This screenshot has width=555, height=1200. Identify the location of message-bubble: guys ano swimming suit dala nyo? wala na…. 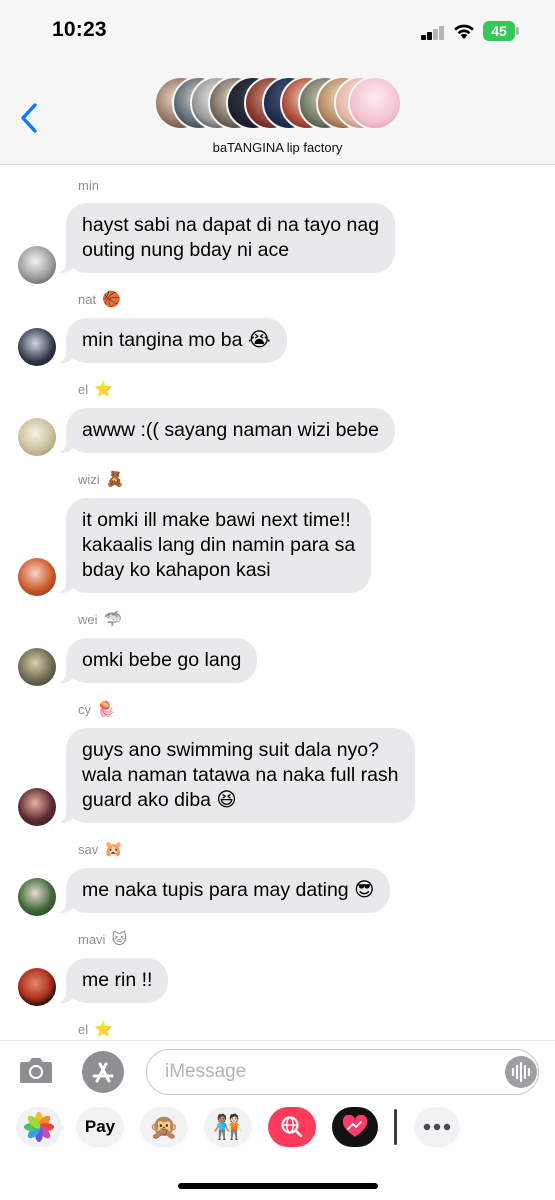
(235, 775).